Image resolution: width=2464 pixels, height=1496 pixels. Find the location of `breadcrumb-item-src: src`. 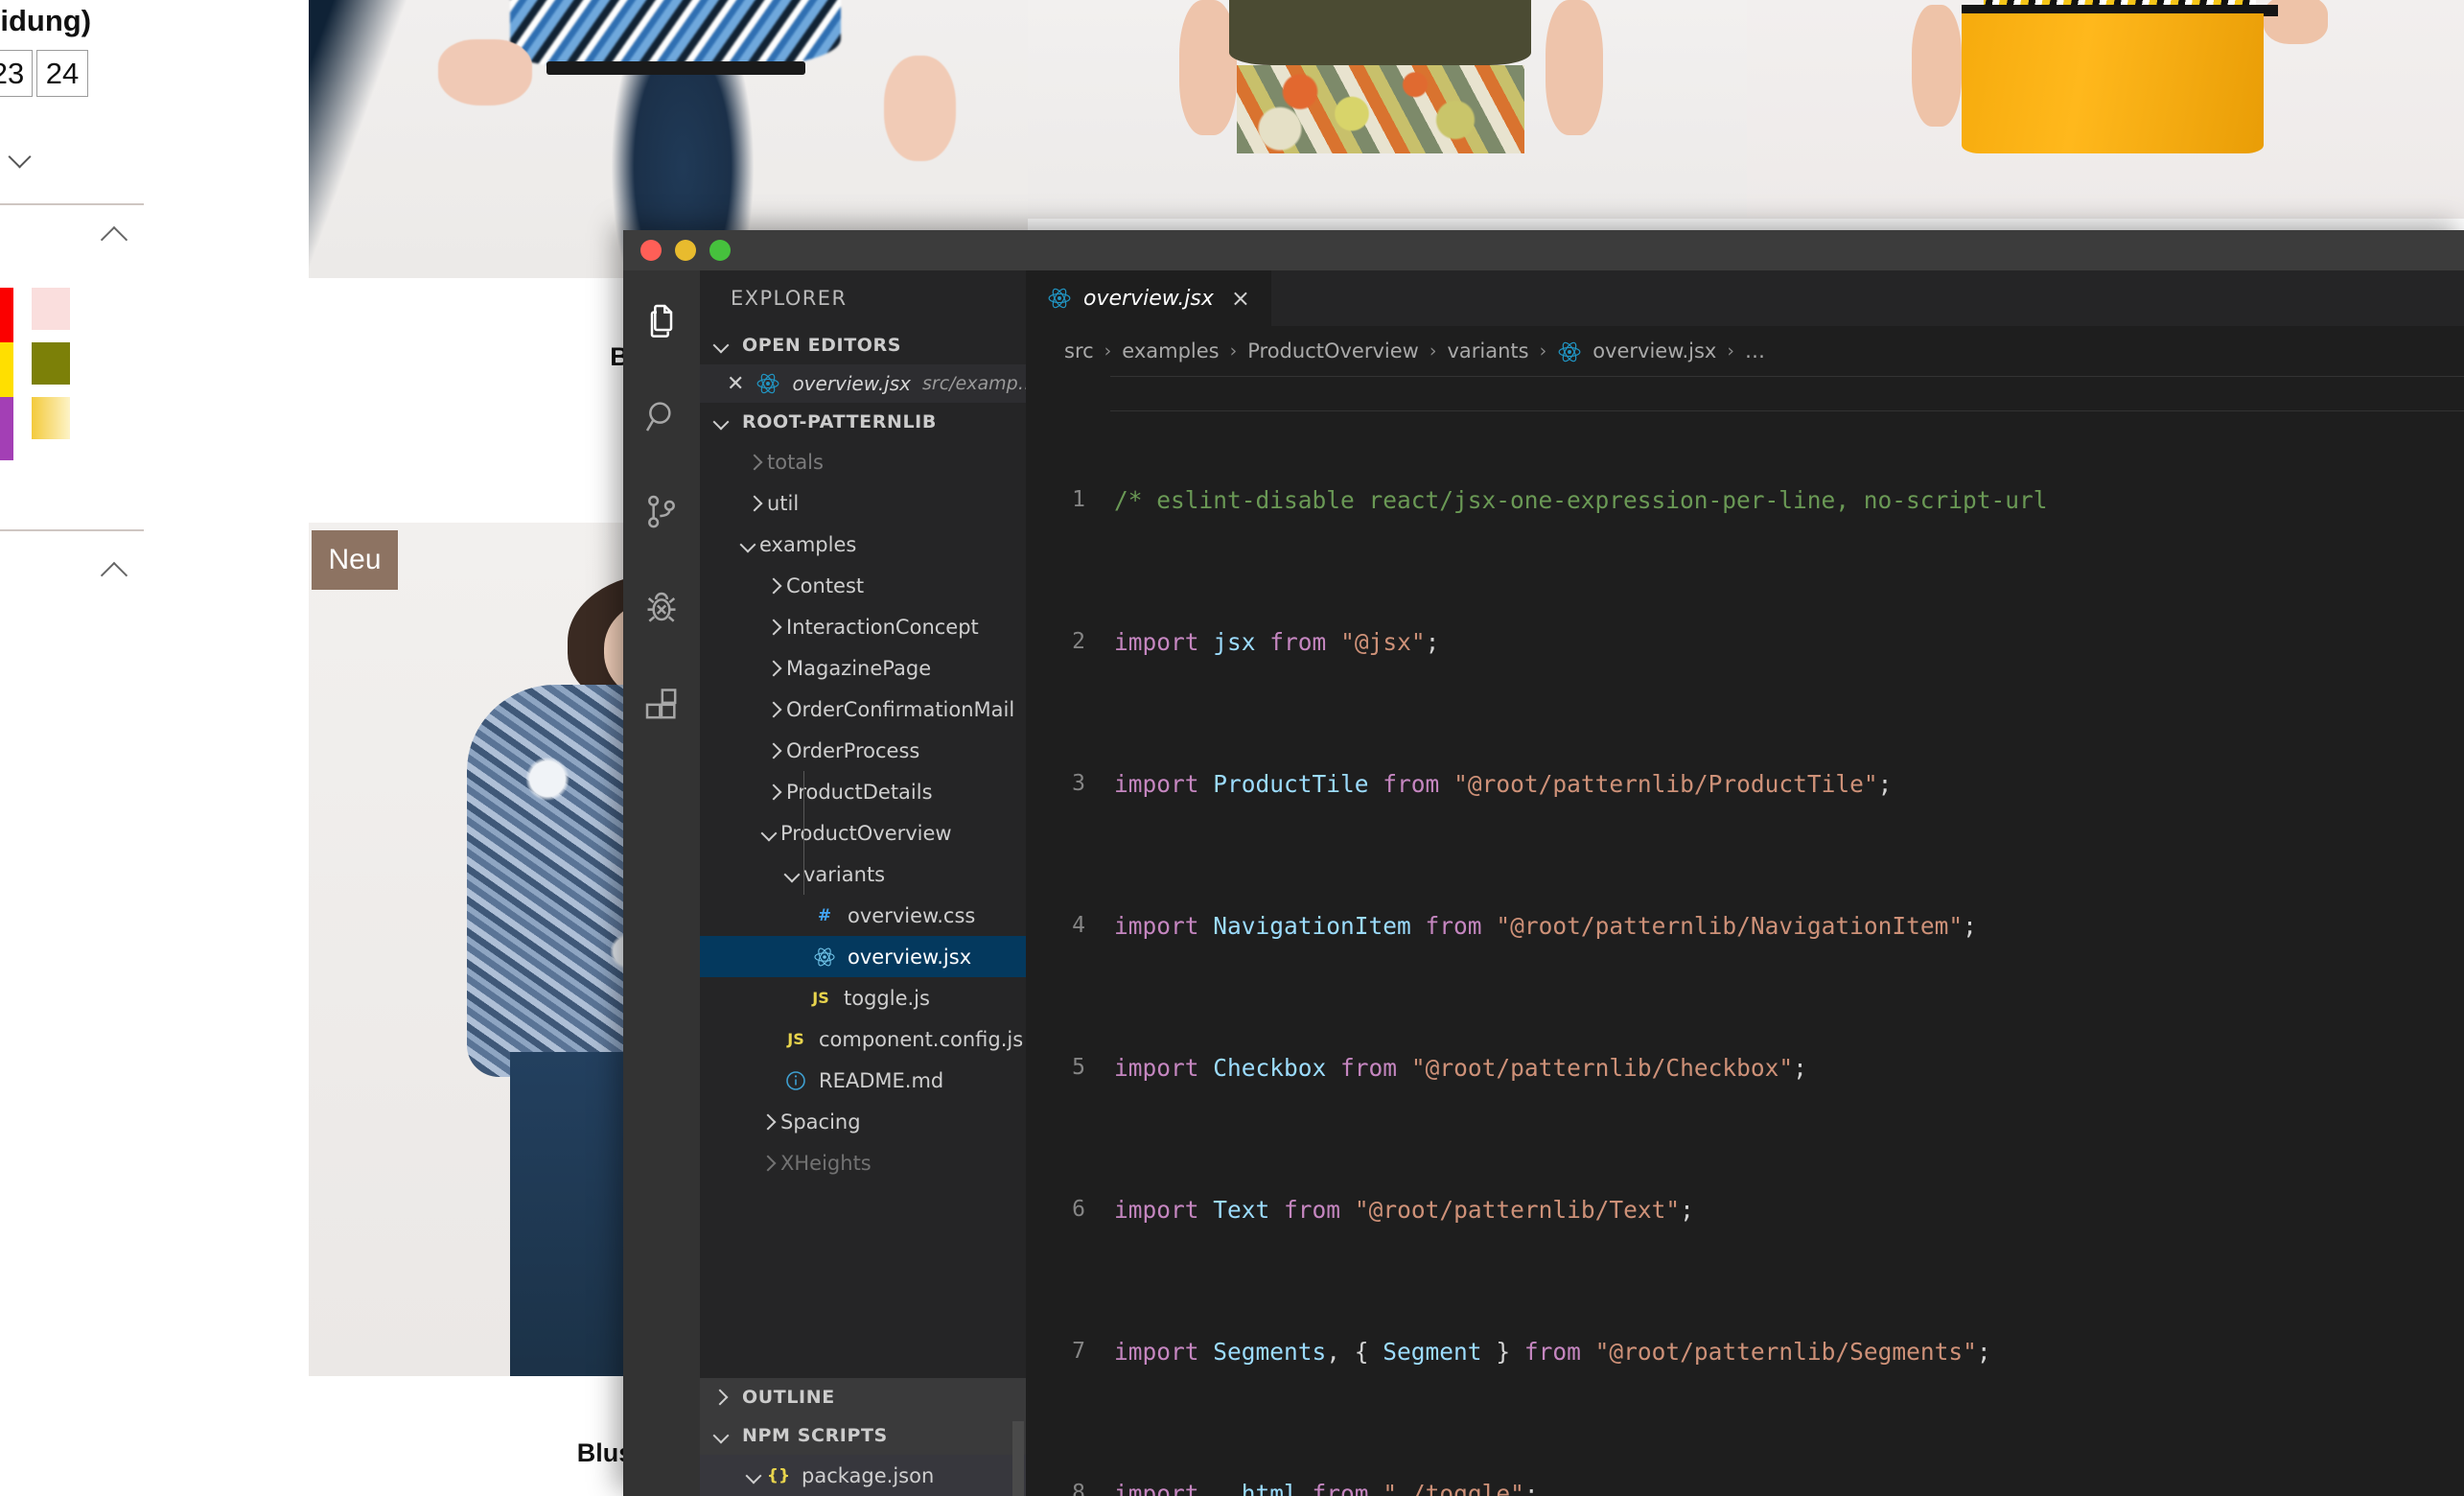

breadcrumb-item-src: src is located at coordinates (1079, 350).